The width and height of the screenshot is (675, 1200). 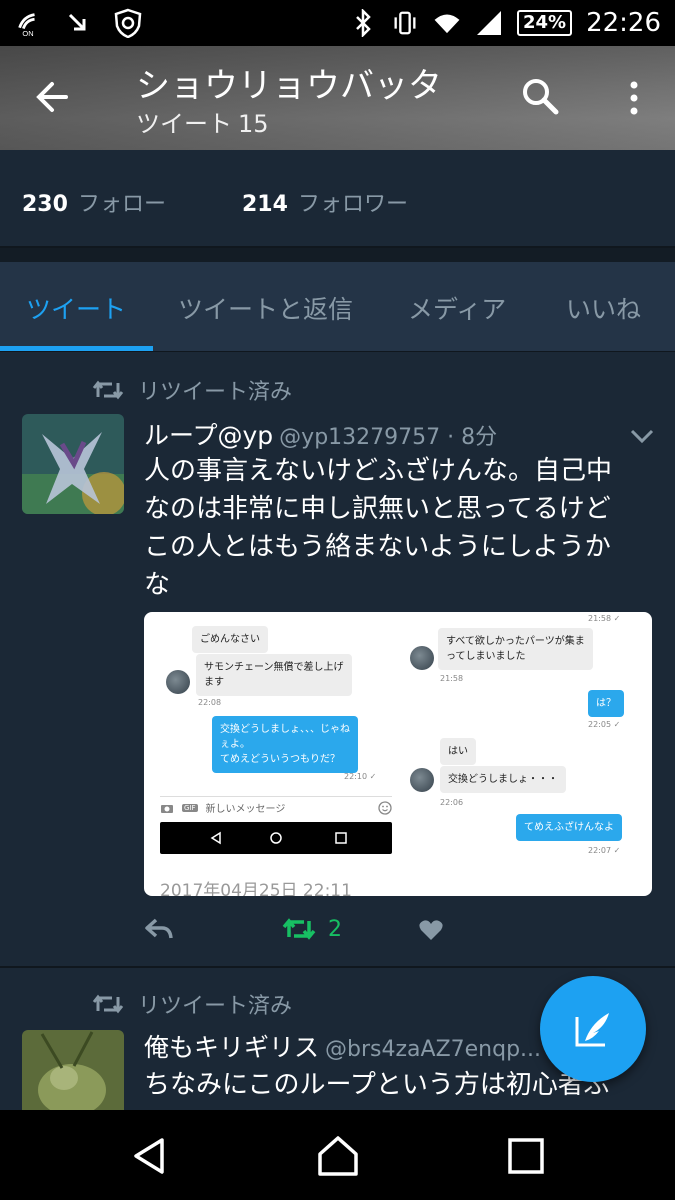 I want to click on followers-stat: 214 フォロワー, so click(x=325, y=202).